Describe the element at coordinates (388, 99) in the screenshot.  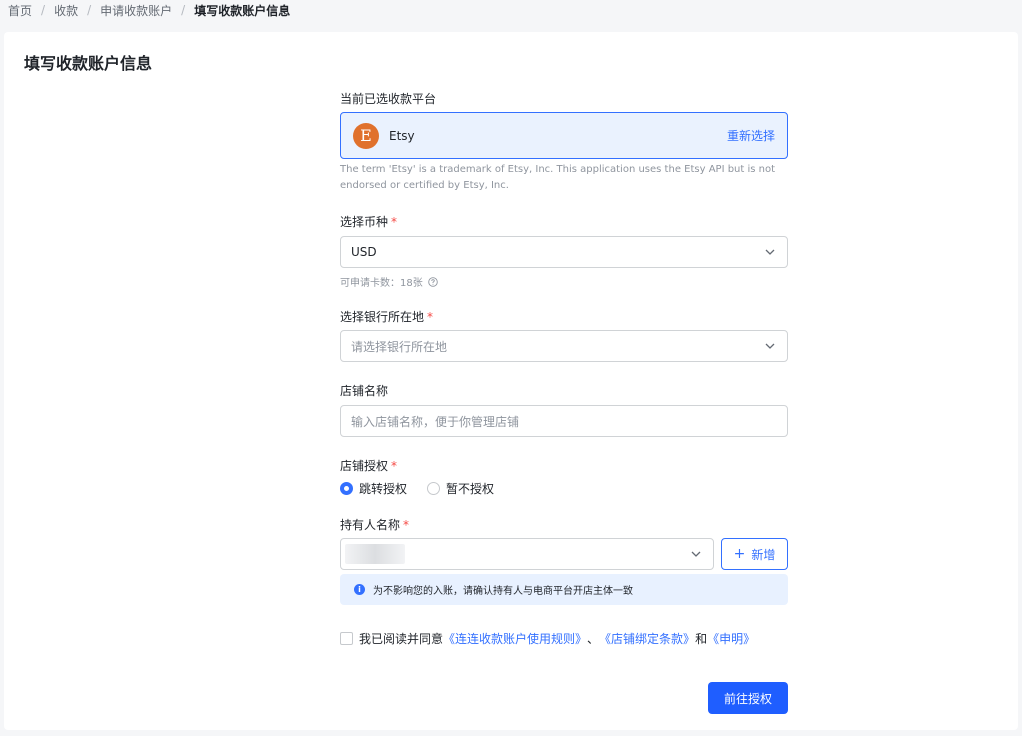
I see `platform-label: 当前已选收款平台` at that location.